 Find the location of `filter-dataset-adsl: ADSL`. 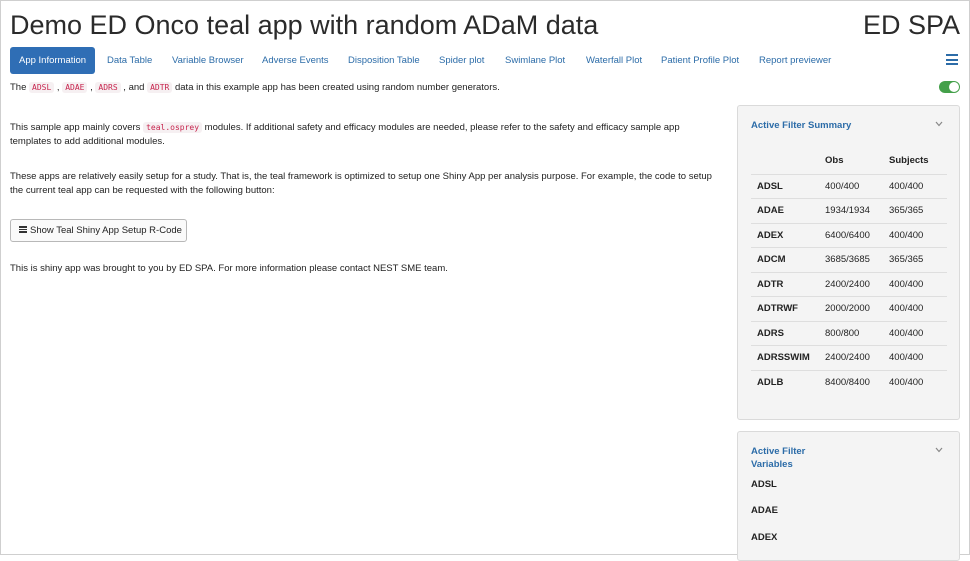

filter-dataset-adsl: ADSL is located at coordinates (764, 484).